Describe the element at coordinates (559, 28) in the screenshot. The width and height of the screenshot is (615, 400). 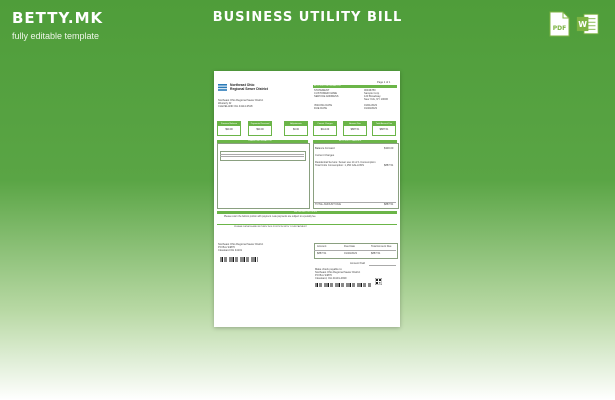
I see `pdf-label: PDF` at that location.